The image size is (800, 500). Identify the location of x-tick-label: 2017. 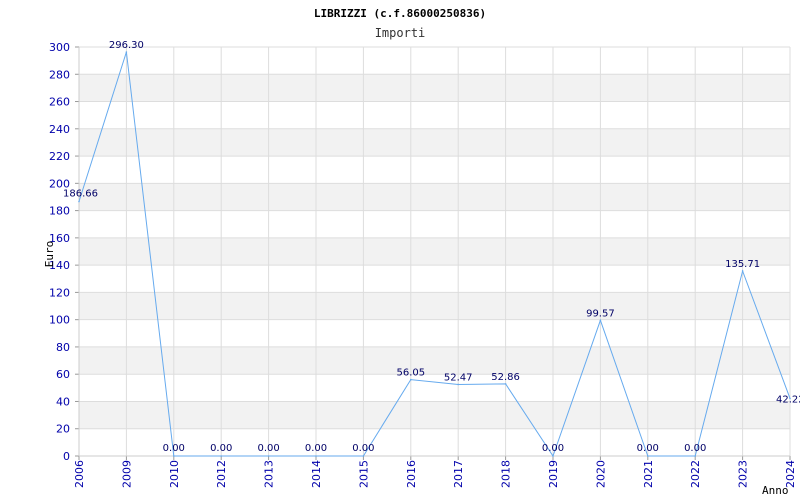
(458, 474).